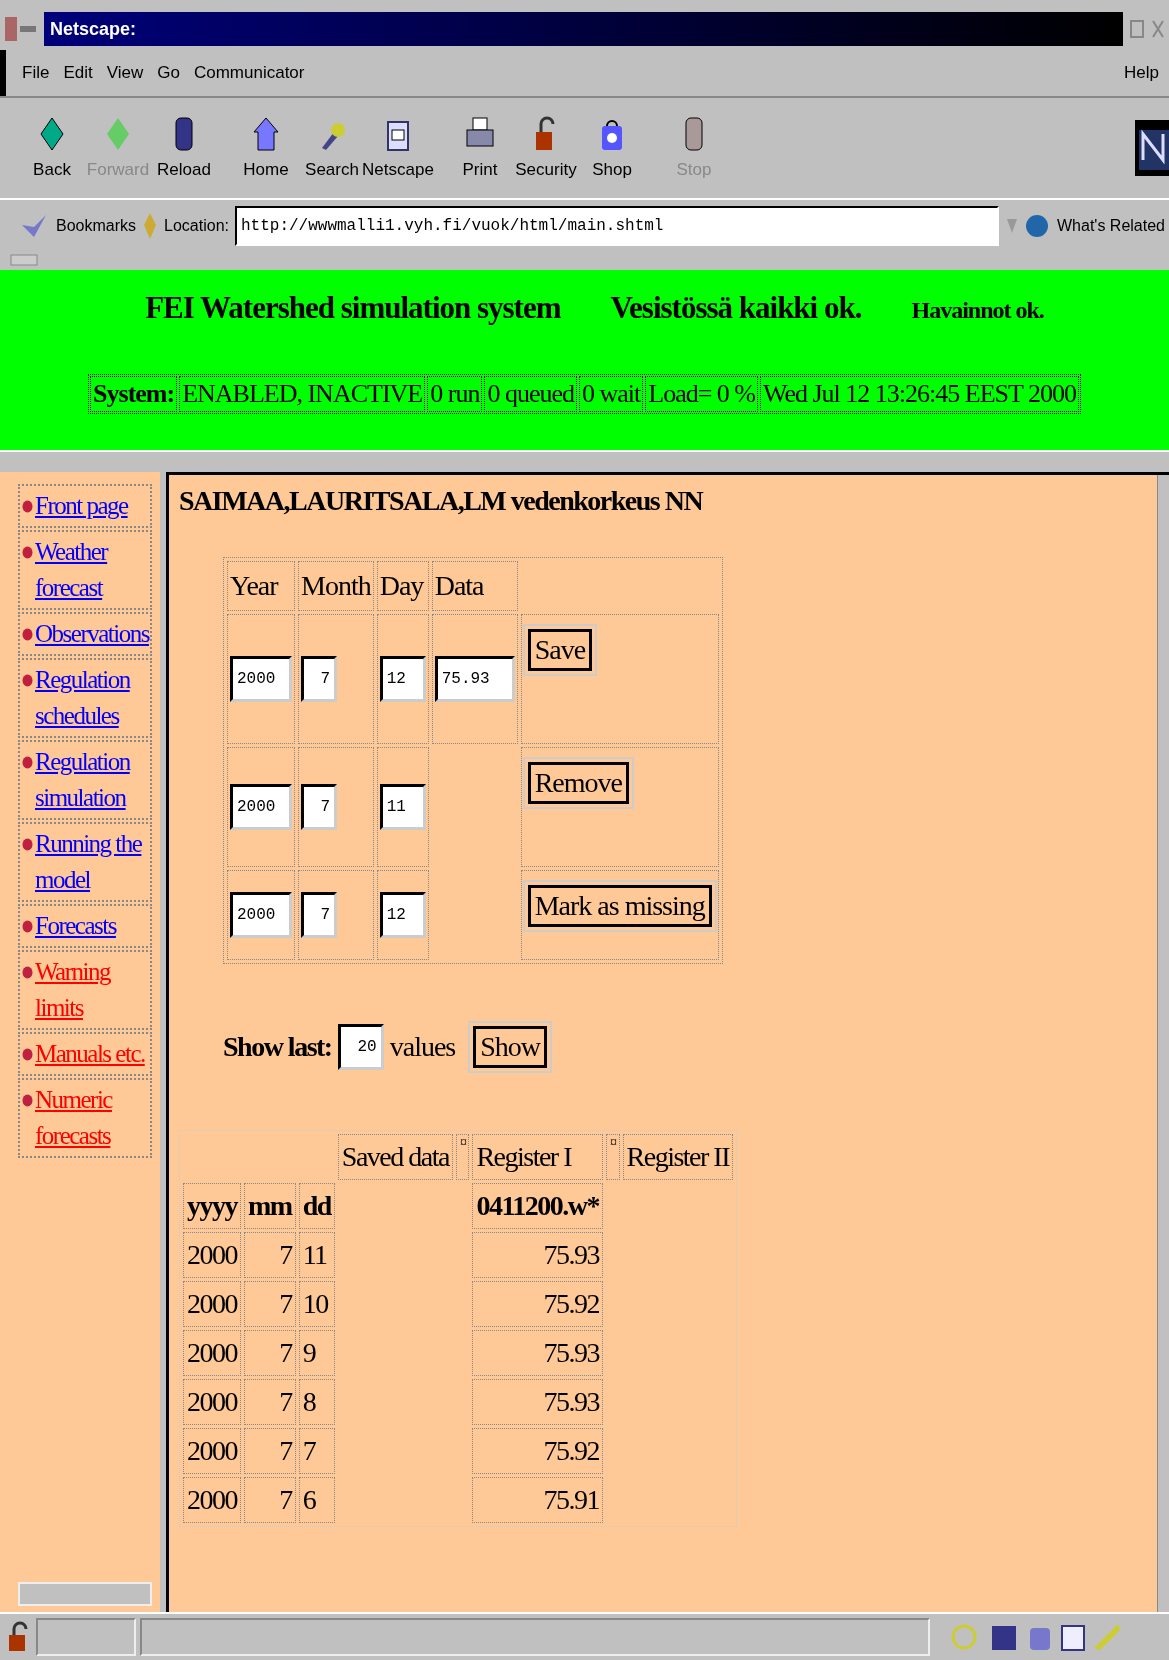 This screenshot has height=1660, width=1169. Describe the element at coordinates (360, 1047) in the screenshot. I see `count-field: 20` at that location.